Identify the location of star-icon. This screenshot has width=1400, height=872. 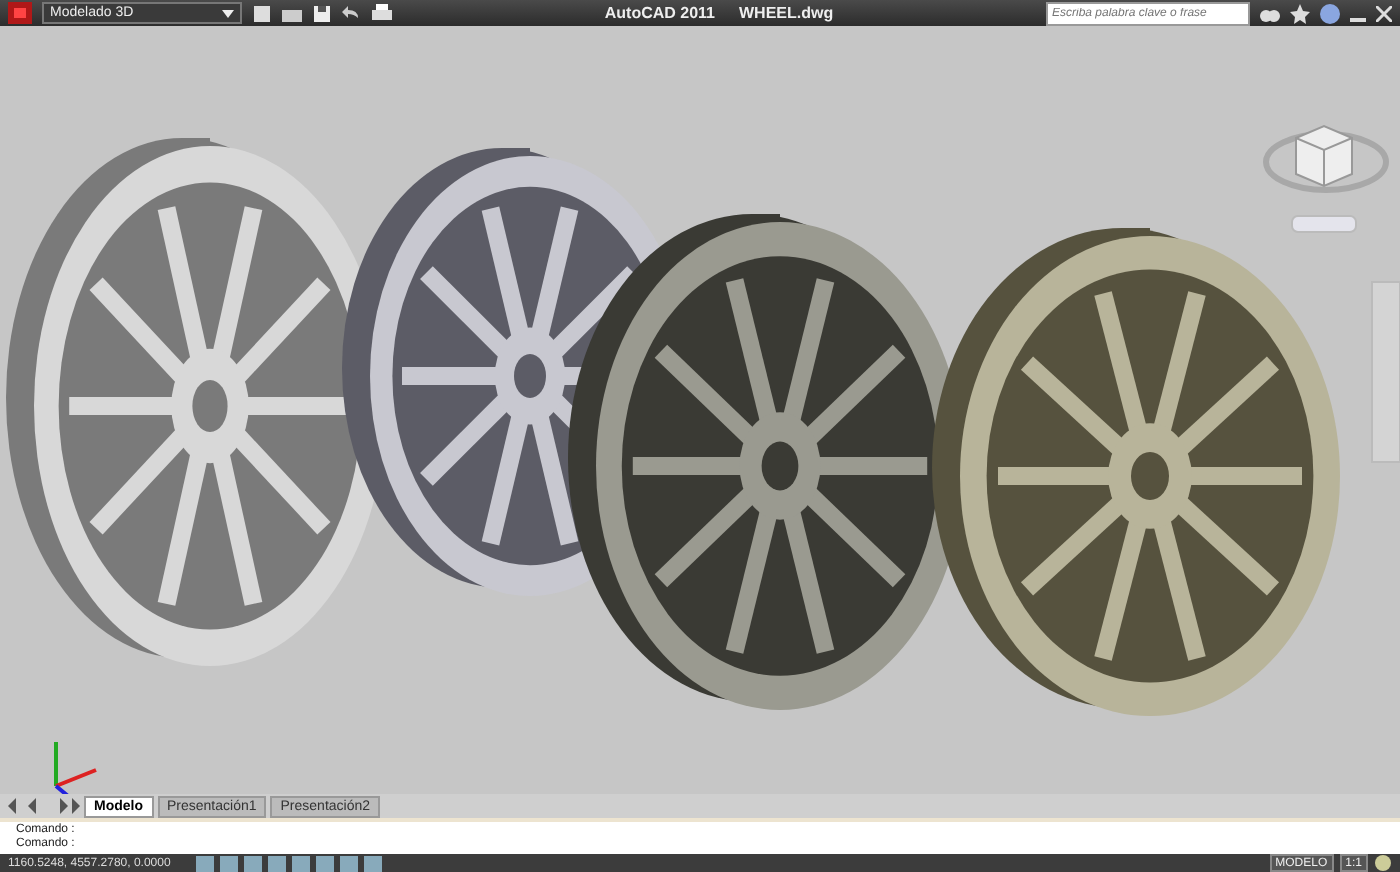
(1300, 13).